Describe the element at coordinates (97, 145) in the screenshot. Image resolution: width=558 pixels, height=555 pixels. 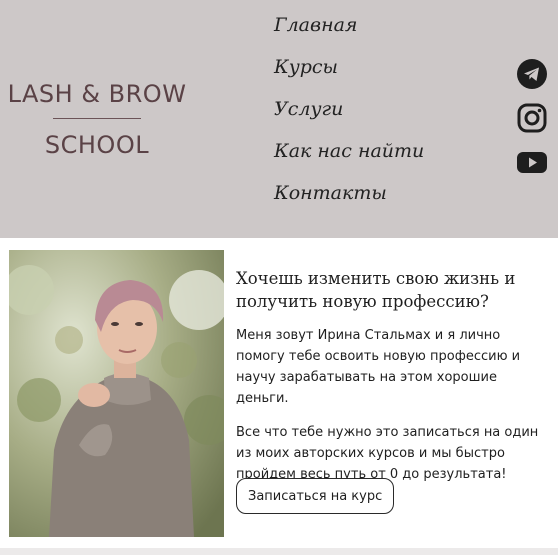
I see `logo-bottom-text: SCHOOL` at that location.